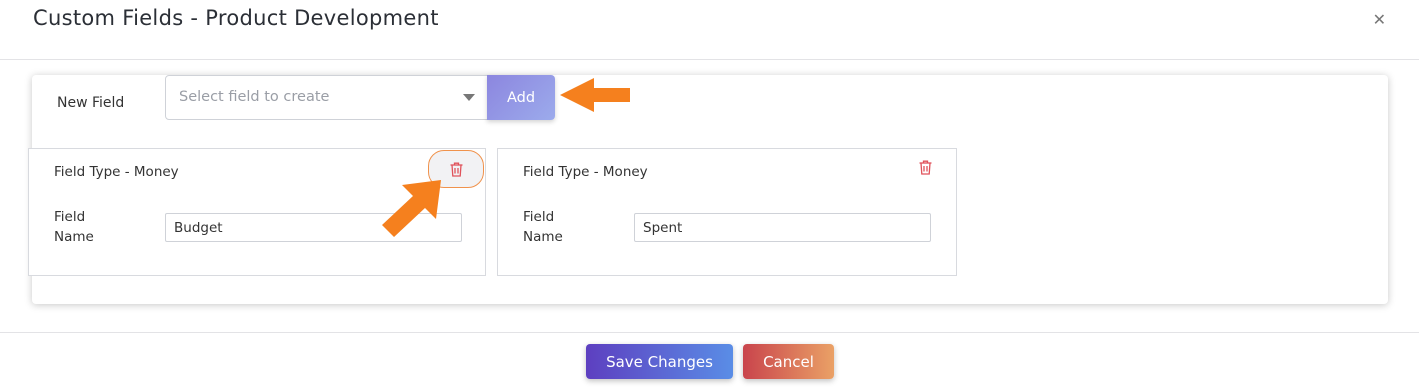 This screenshot has width=1419, height=389. I want to click on footer-divider, so click(709, 332).